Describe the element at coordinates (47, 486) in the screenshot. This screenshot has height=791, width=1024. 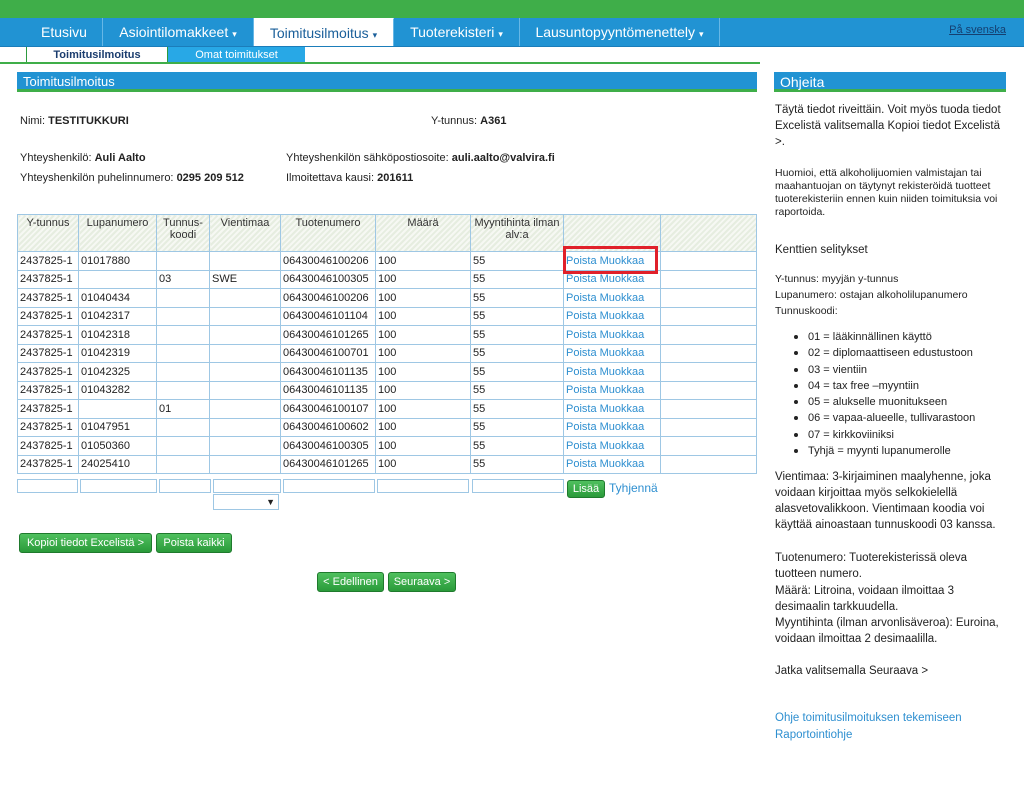
I see `ytunnus-input` at that location.